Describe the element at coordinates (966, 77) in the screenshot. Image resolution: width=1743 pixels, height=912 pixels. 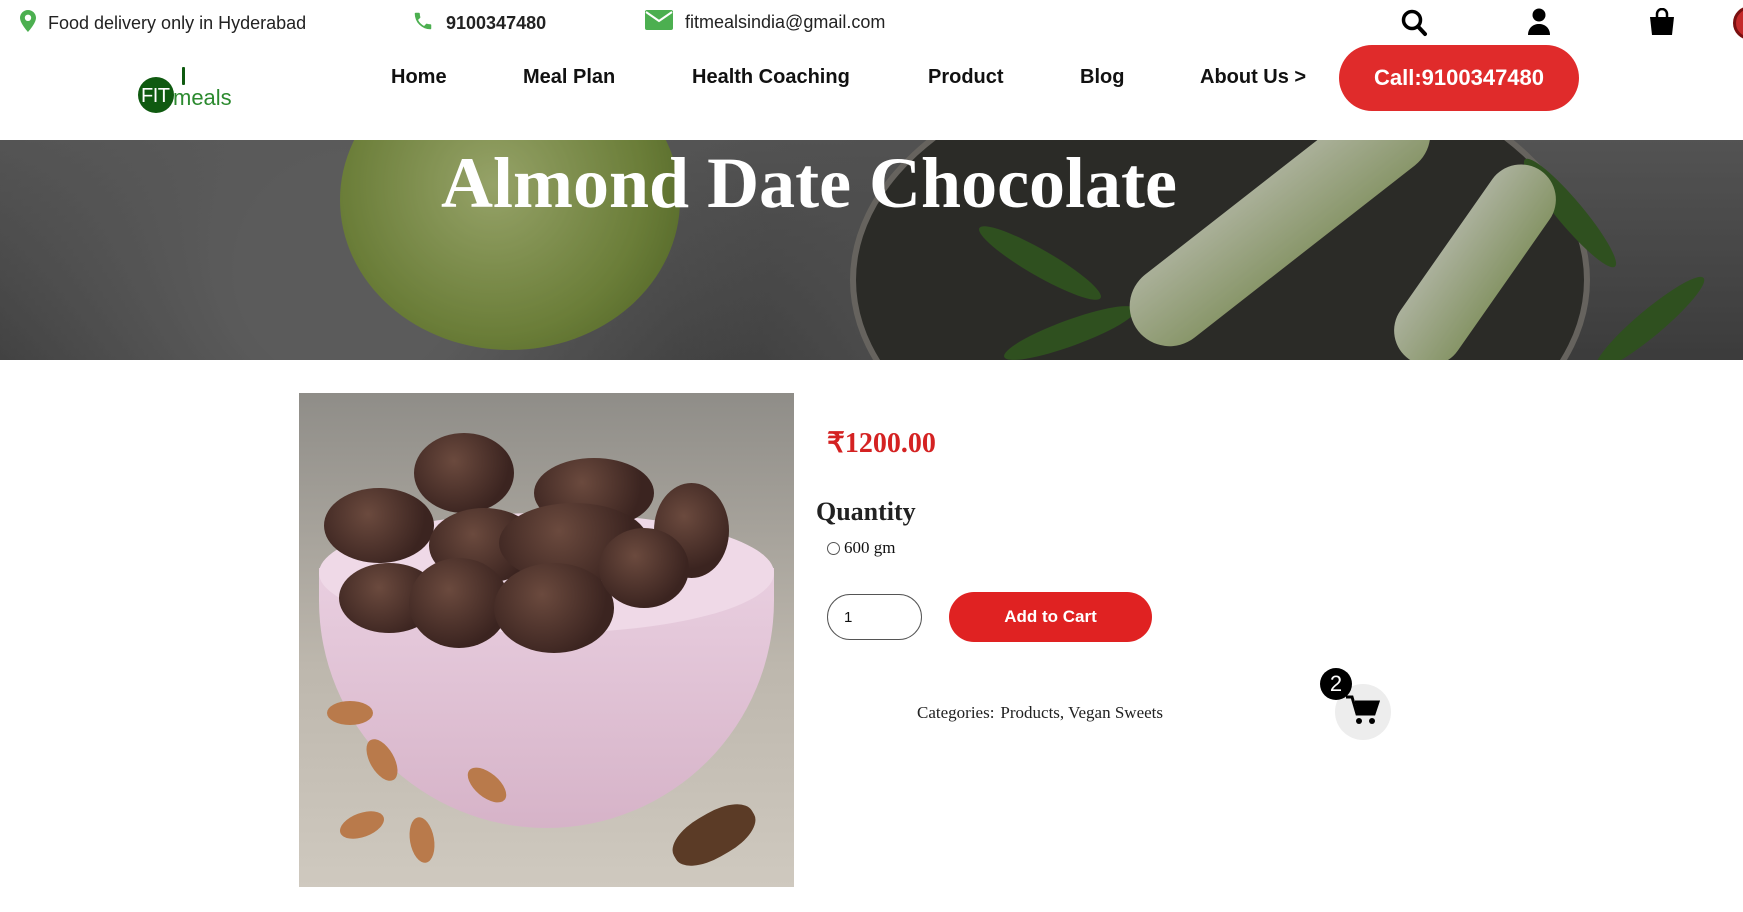
I see `nav-product: Product` at that location.